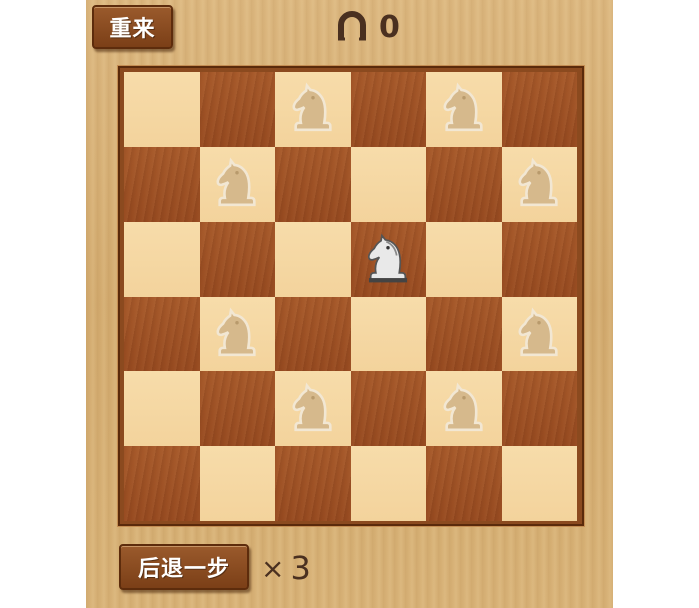  I want to click on horseshoe-icon, so click(352, 28).